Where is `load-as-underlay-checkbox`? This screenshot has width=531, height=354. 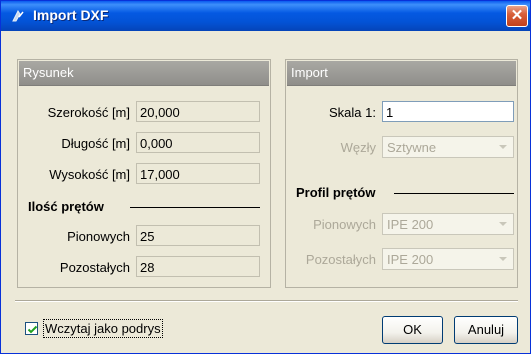 load-as-underlay-checkbox is located at coordinates (31, 328).